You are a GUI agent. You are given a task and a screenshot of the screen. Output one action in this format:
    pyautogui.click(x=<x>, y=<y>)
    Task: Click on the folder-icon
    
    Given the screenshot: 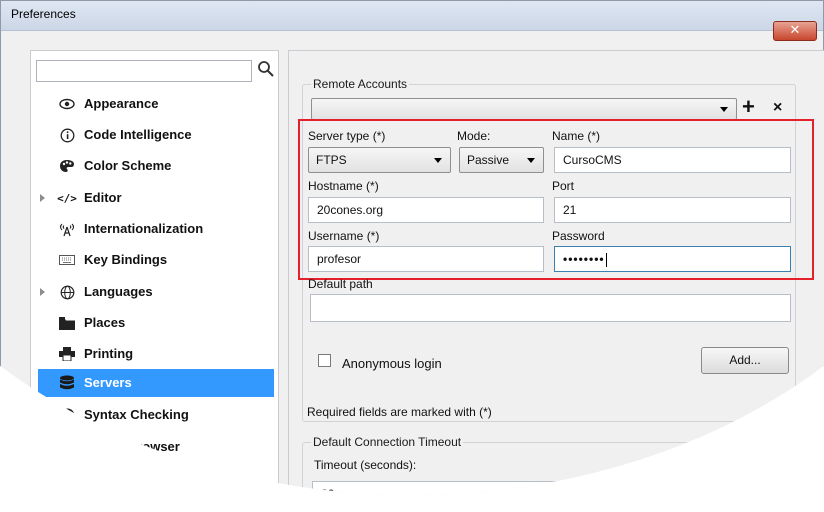 What is the action you would take?
    pyautogui.click(x=67, y=323)
    